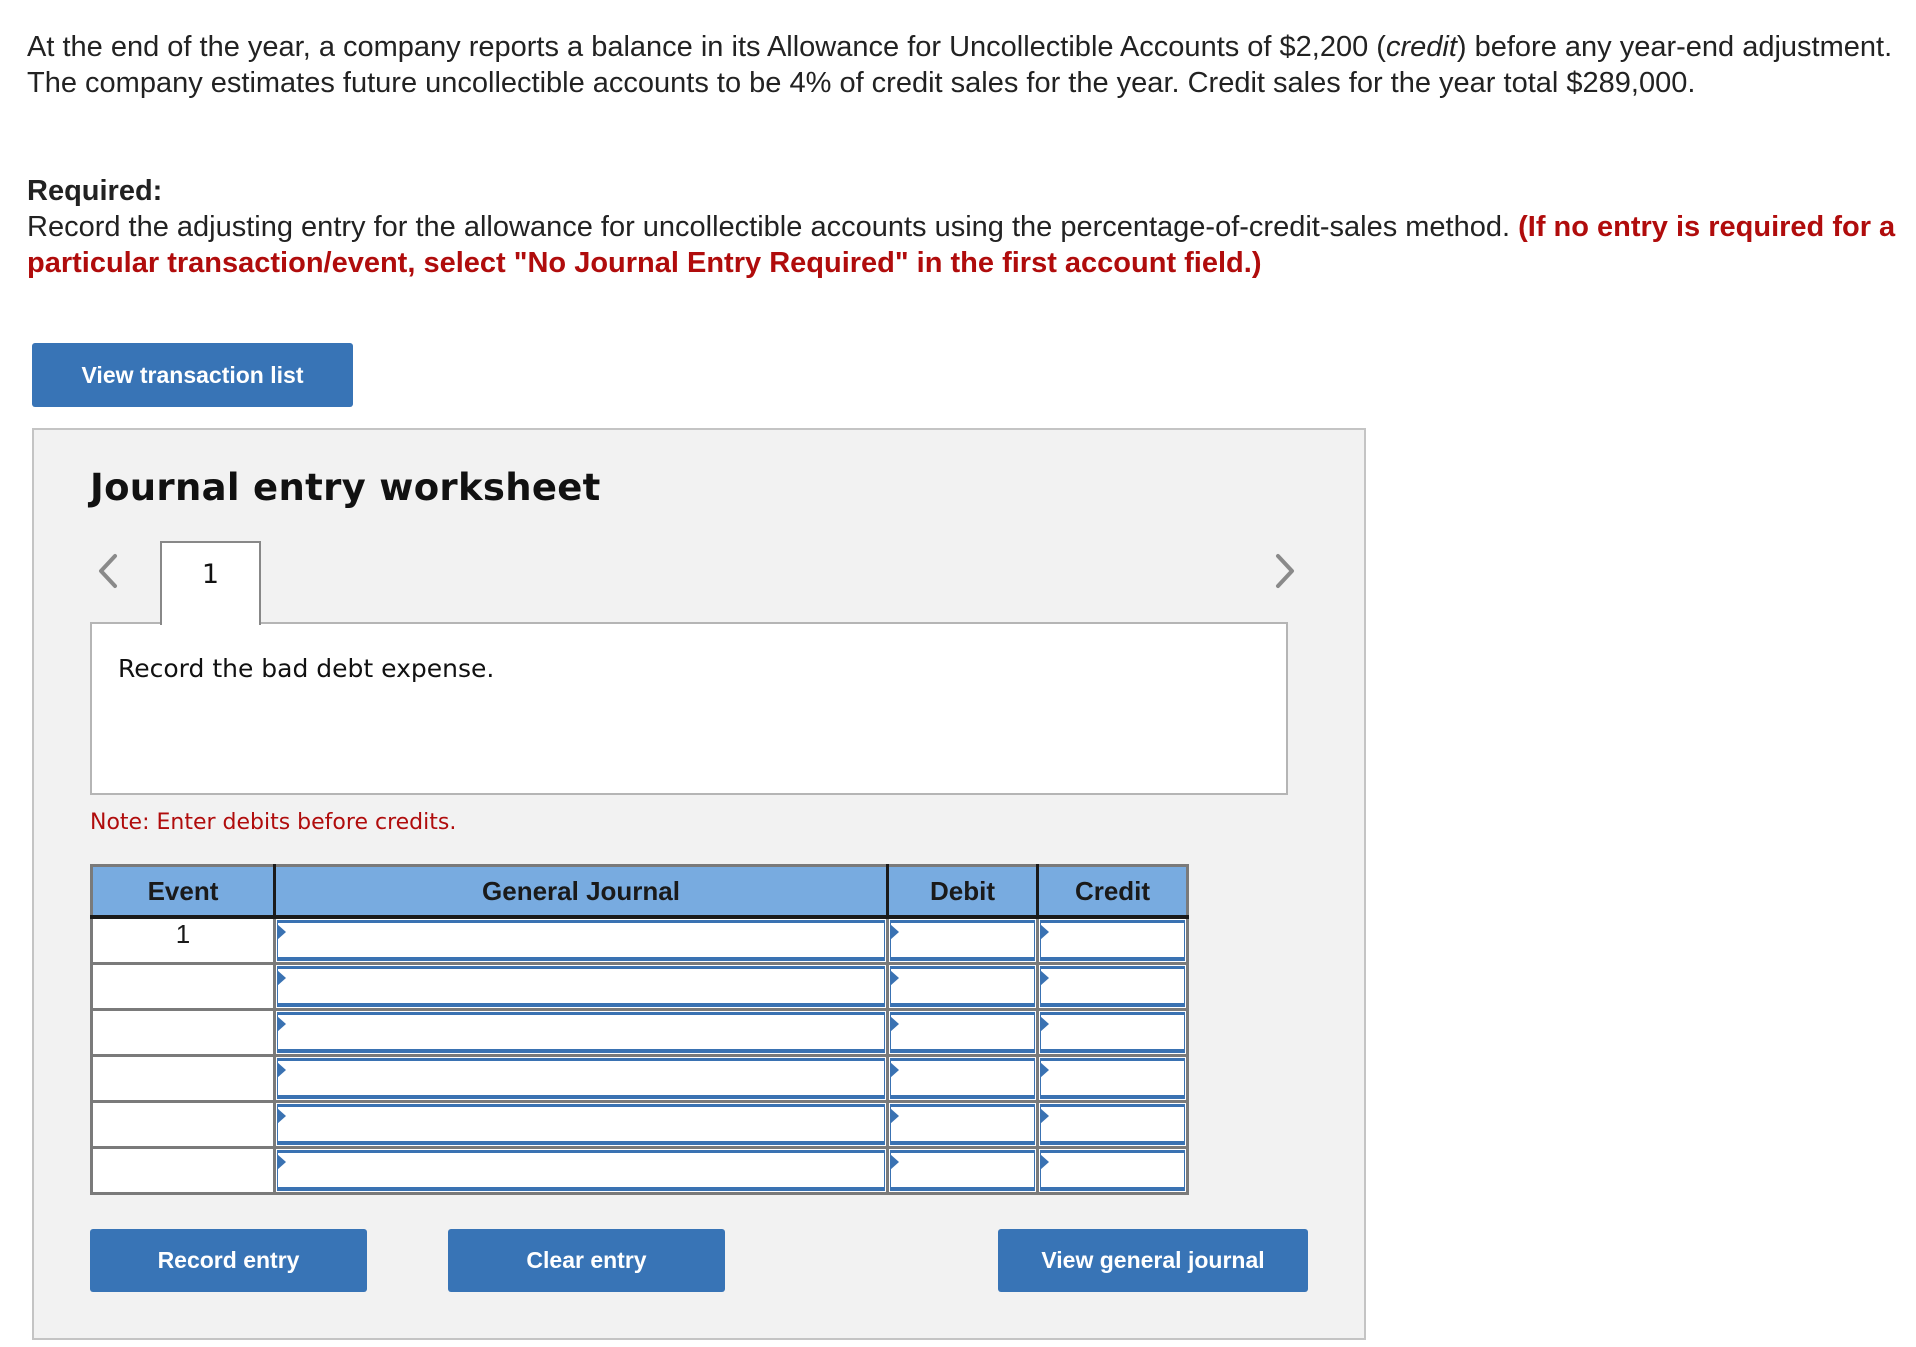  I want to click on column-header-general-journal: General Journal, so click(580, 892).